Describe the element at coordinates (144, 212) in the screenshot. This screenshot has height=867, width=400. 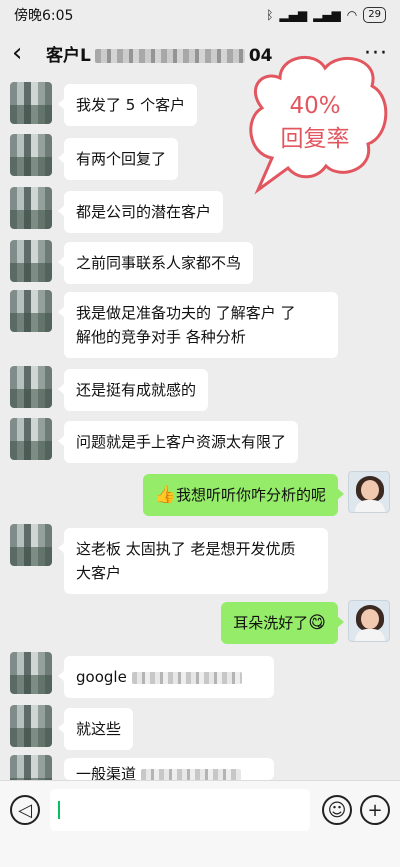
I see `message-text: 都是公司的潜在客户` at that location.